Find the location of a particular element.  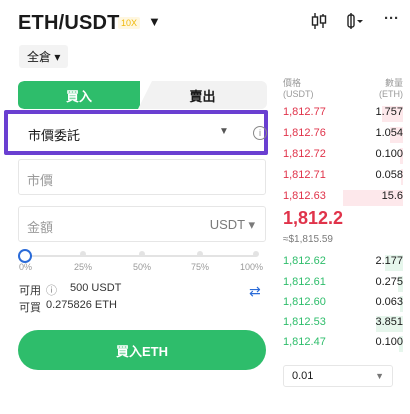

ask-price: 1,812.71 is located at coordinates (304, 175).